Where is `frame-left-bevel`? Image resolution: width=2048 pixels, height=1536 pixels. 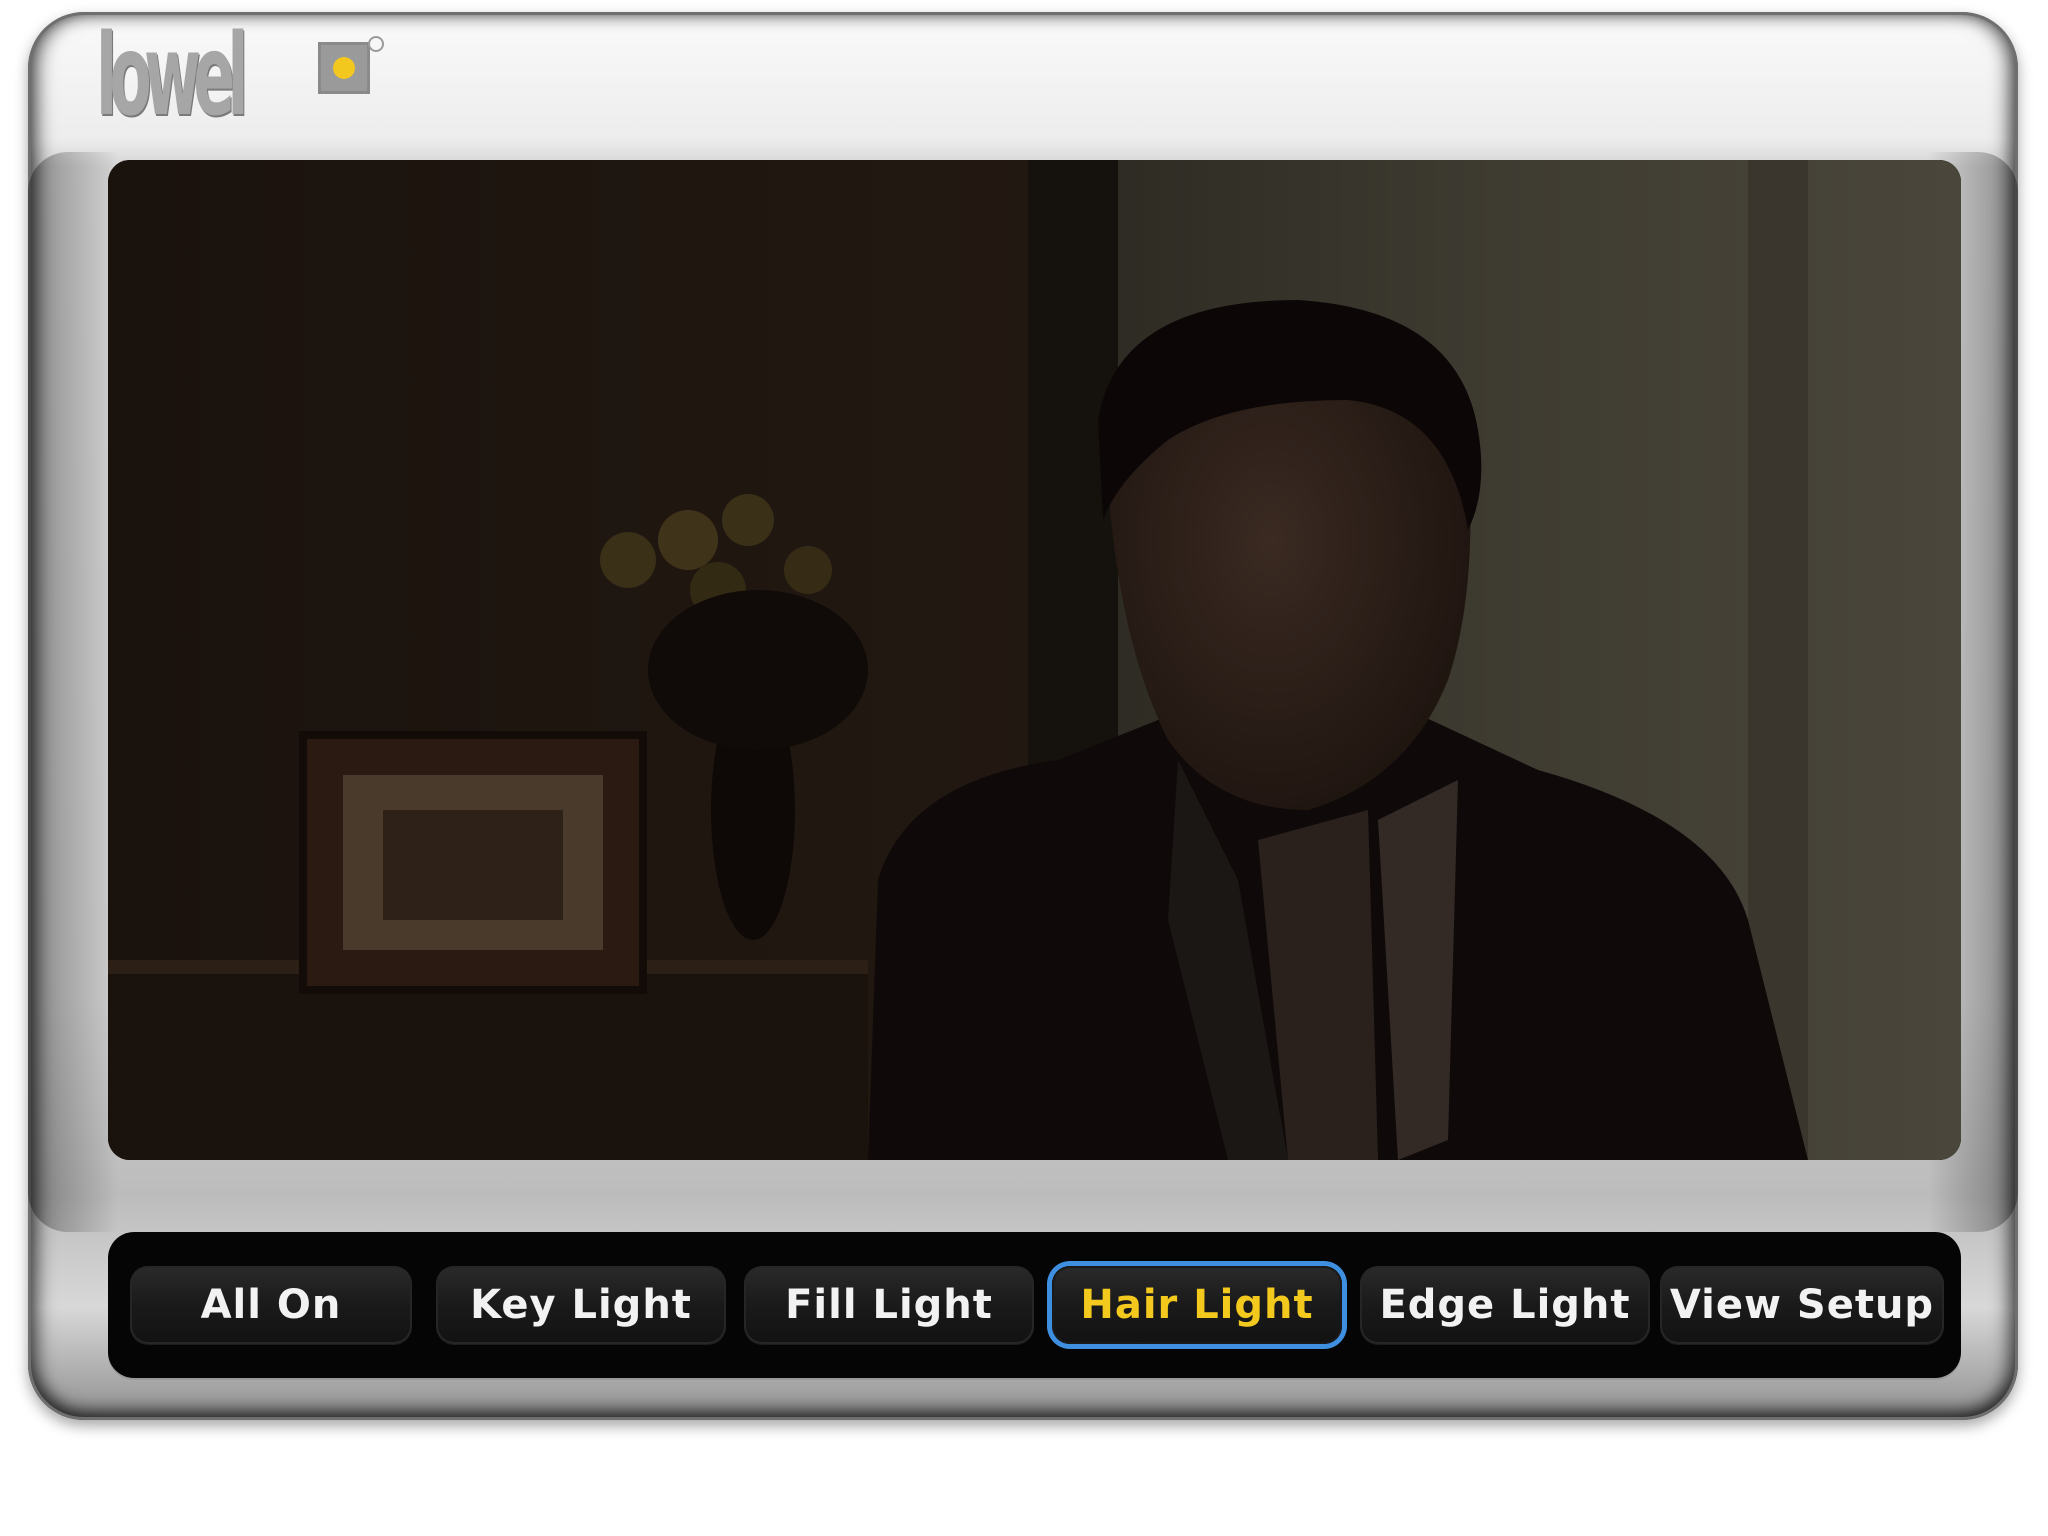
frame-left-bevel is located at coordinates (73, 692).